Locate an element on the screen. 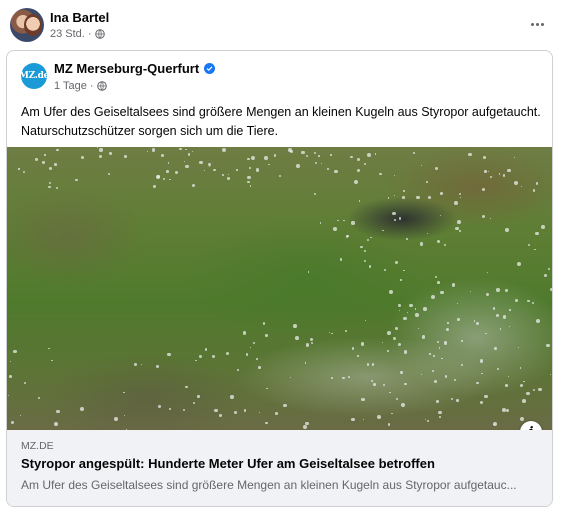 This screenshot has height=512, width=562. shared-post-time: 1 Tage is located at coordinates (70, 86).